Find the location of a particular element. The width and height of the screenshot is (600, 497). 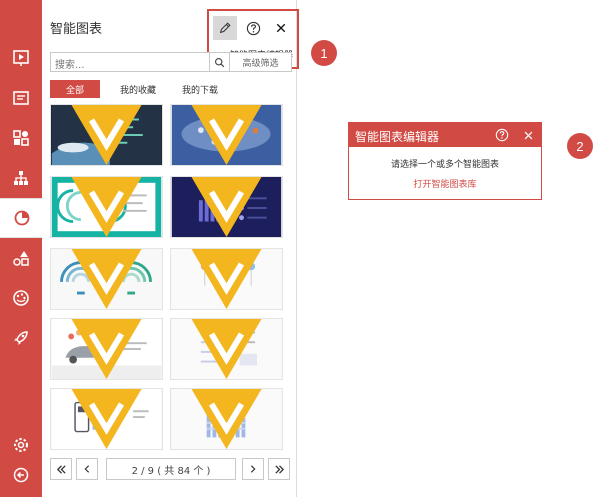

slideshow-icon is located at coordinates (21, 58).